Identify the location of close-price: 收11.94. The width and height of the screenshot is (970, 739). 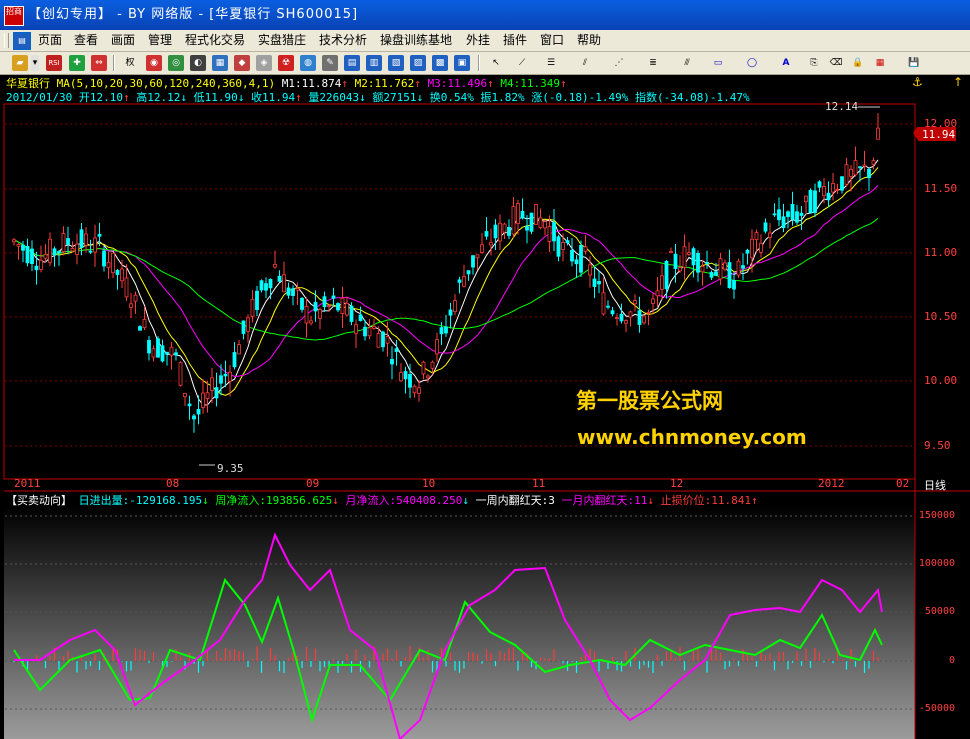
(273, 97).